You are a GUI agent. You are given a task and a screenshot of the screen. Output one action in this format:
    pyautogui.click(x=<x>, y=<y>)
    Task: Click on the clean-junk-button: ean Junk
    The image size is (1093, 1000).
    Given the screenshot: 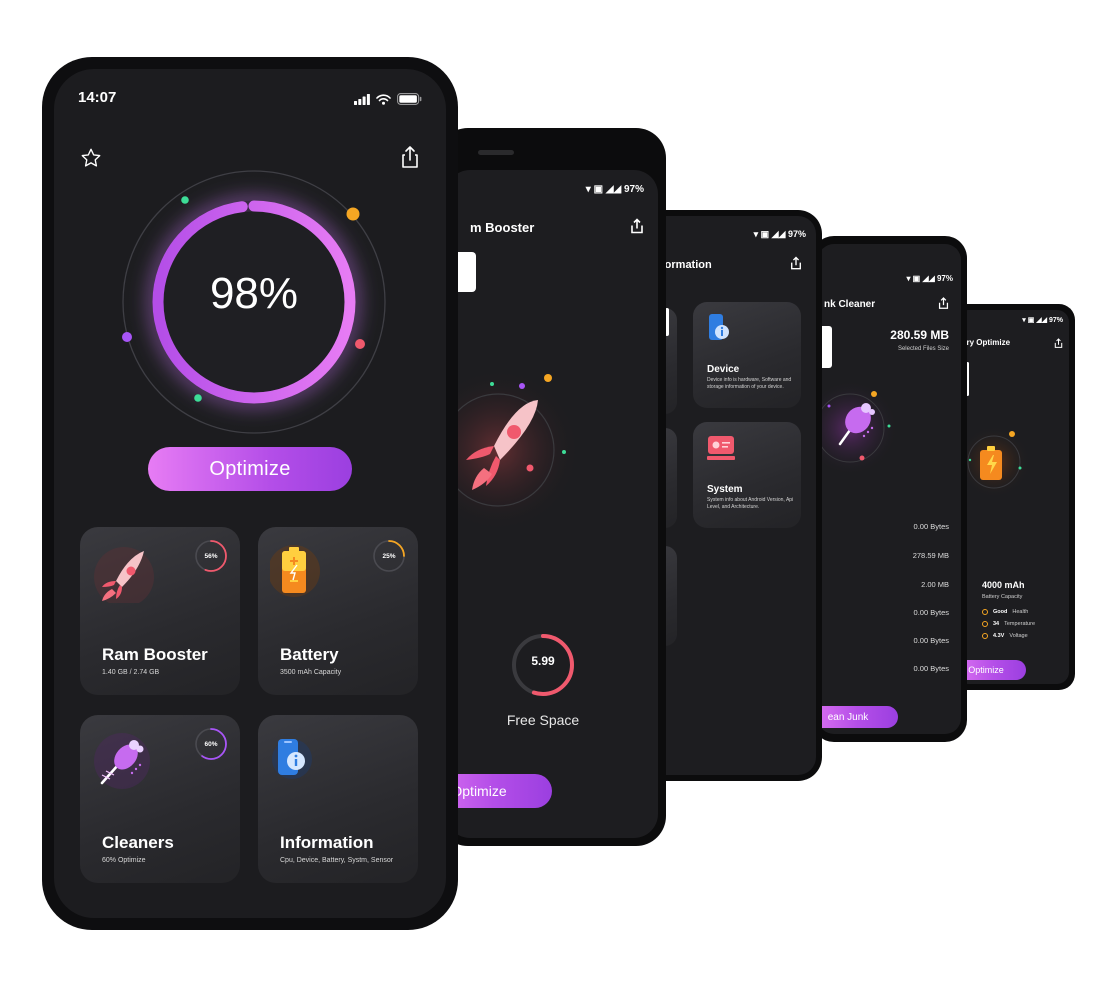 What is the action you would take?
    pyautogui.click(x=858, y=717)
    